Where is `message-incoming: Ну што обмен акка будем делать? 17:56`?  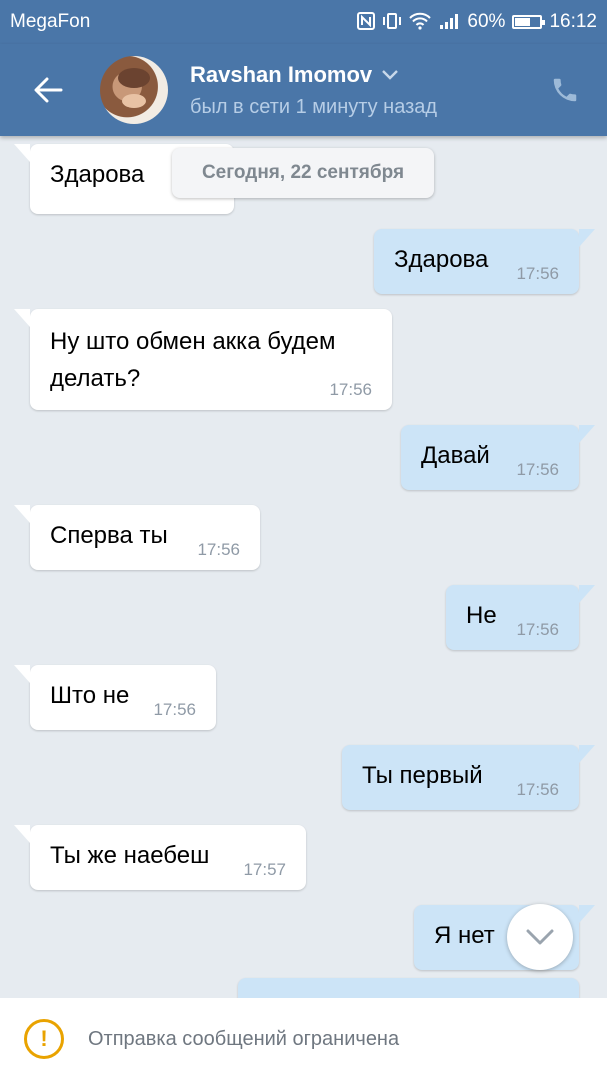 message-incoming: Ну што обмен акка будем делать? 17:56 is located at coordinates (203, 359).